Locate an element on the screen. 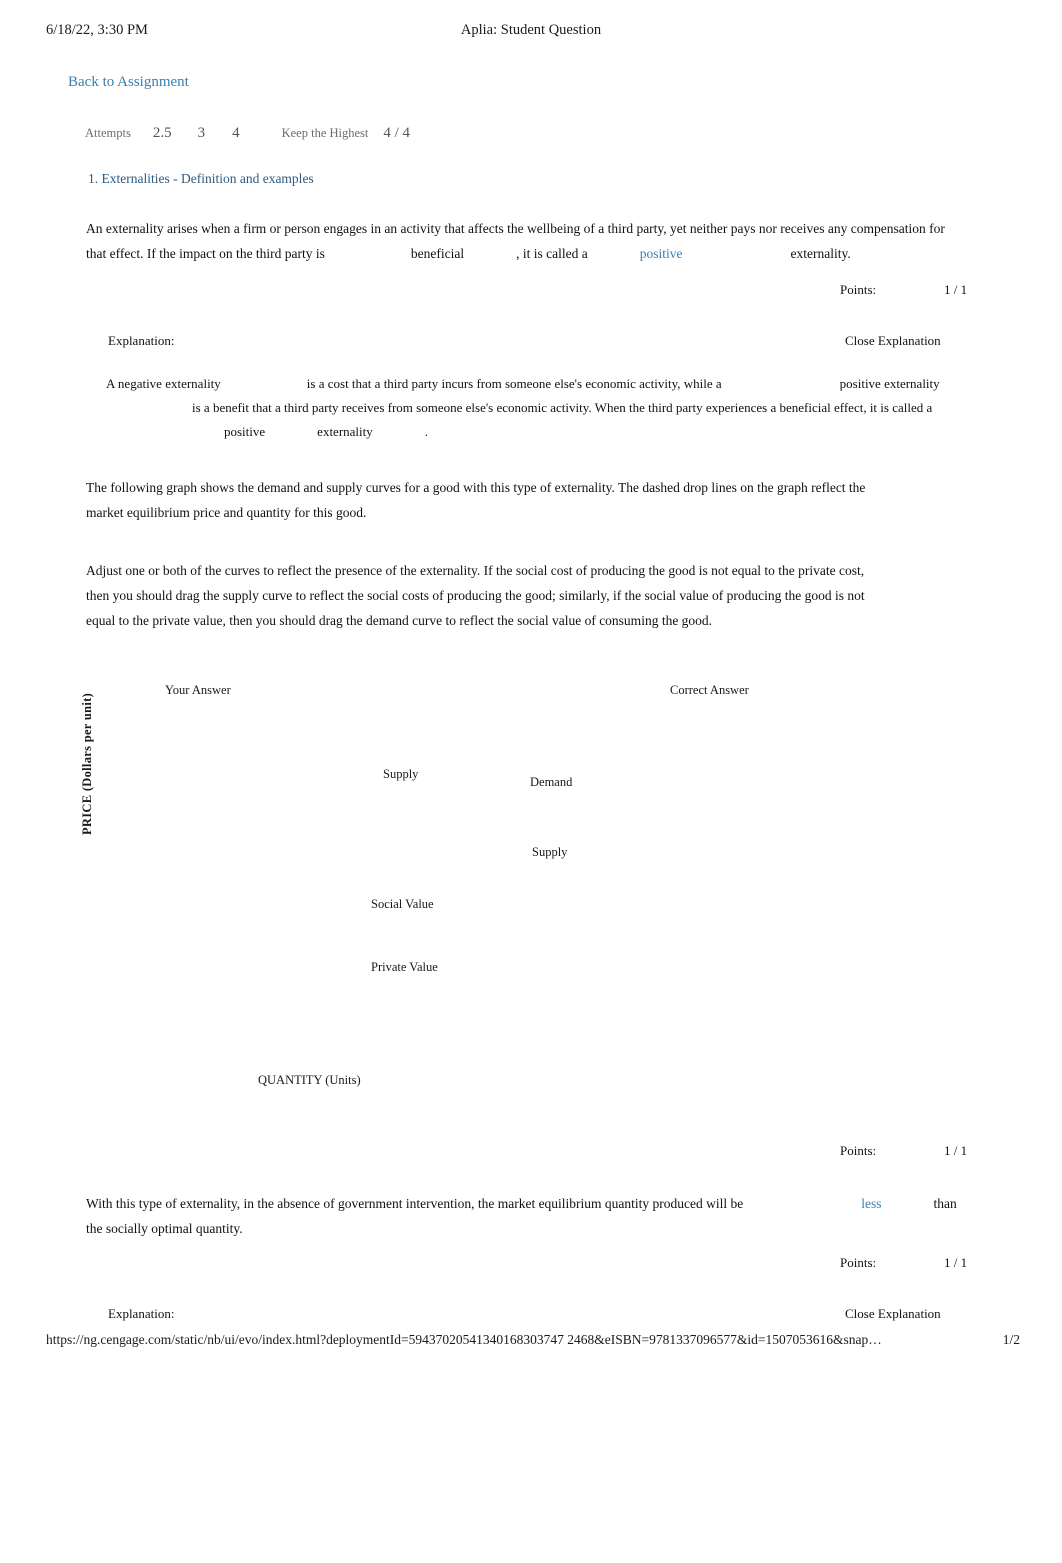 This screenshot has width=1062, height=1563. answer-blank-less: less is located at coordinates (871, 1203).